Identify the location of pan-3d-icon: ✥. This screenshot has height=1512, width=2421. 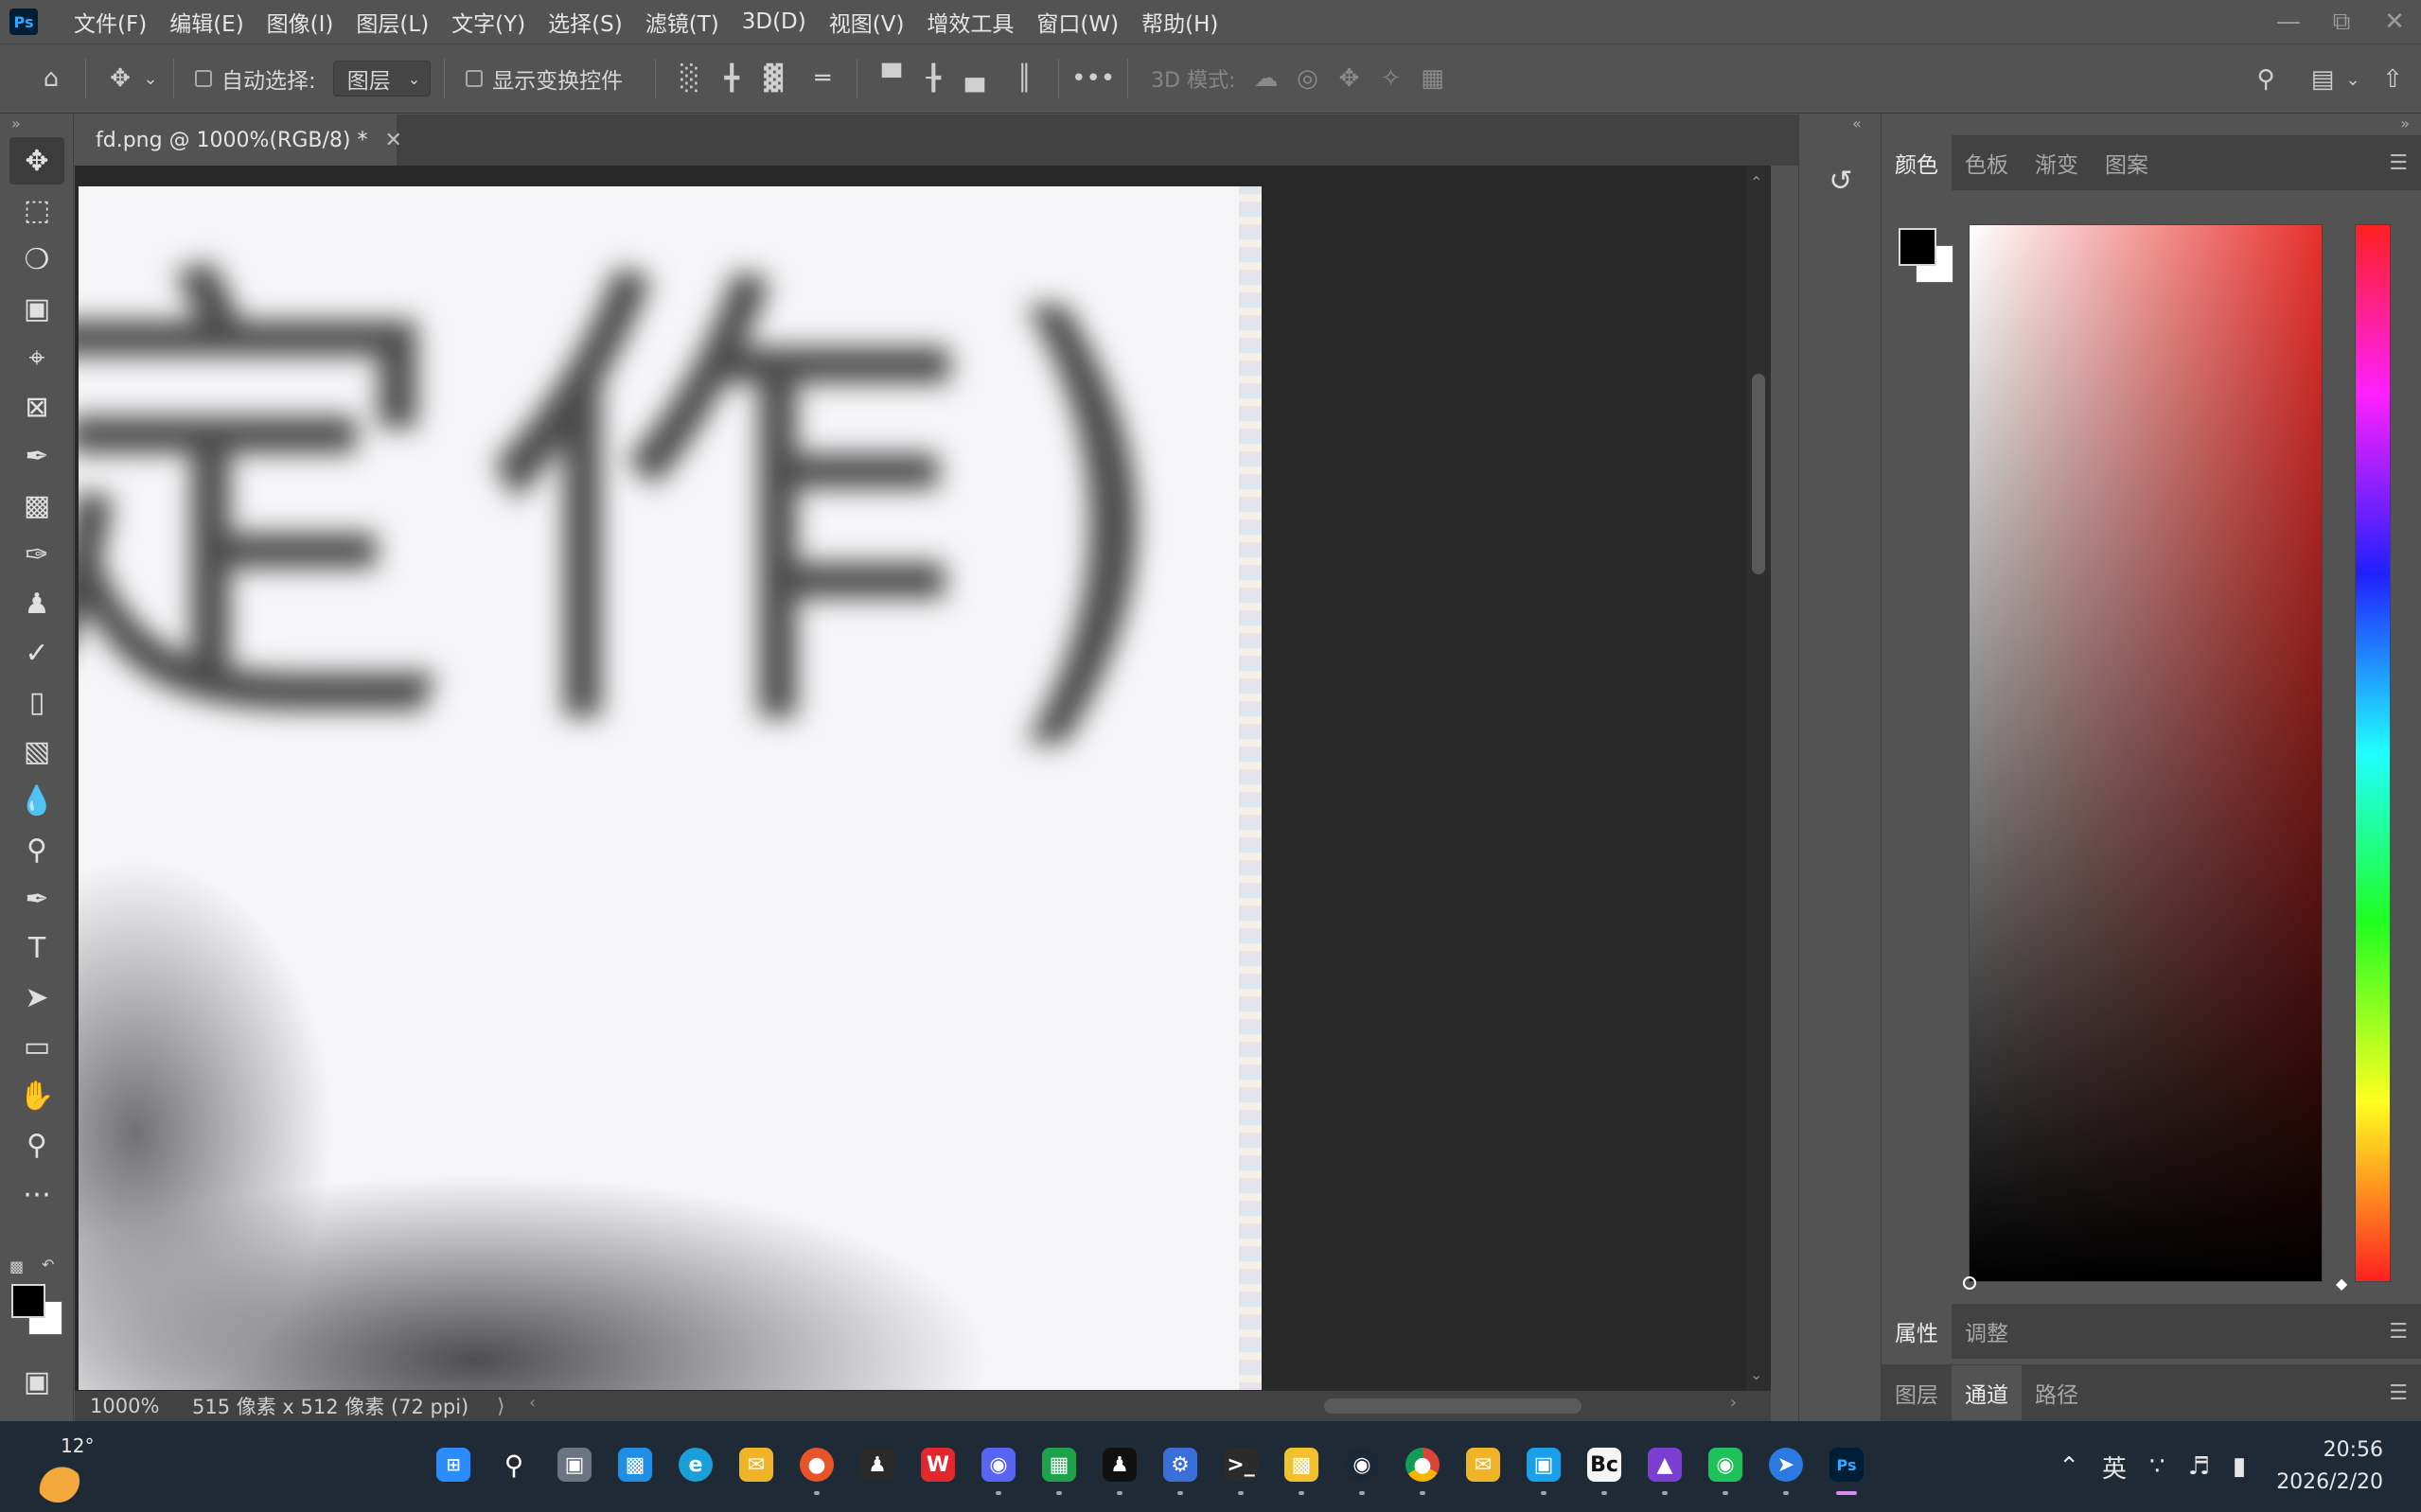
(1349, 79).